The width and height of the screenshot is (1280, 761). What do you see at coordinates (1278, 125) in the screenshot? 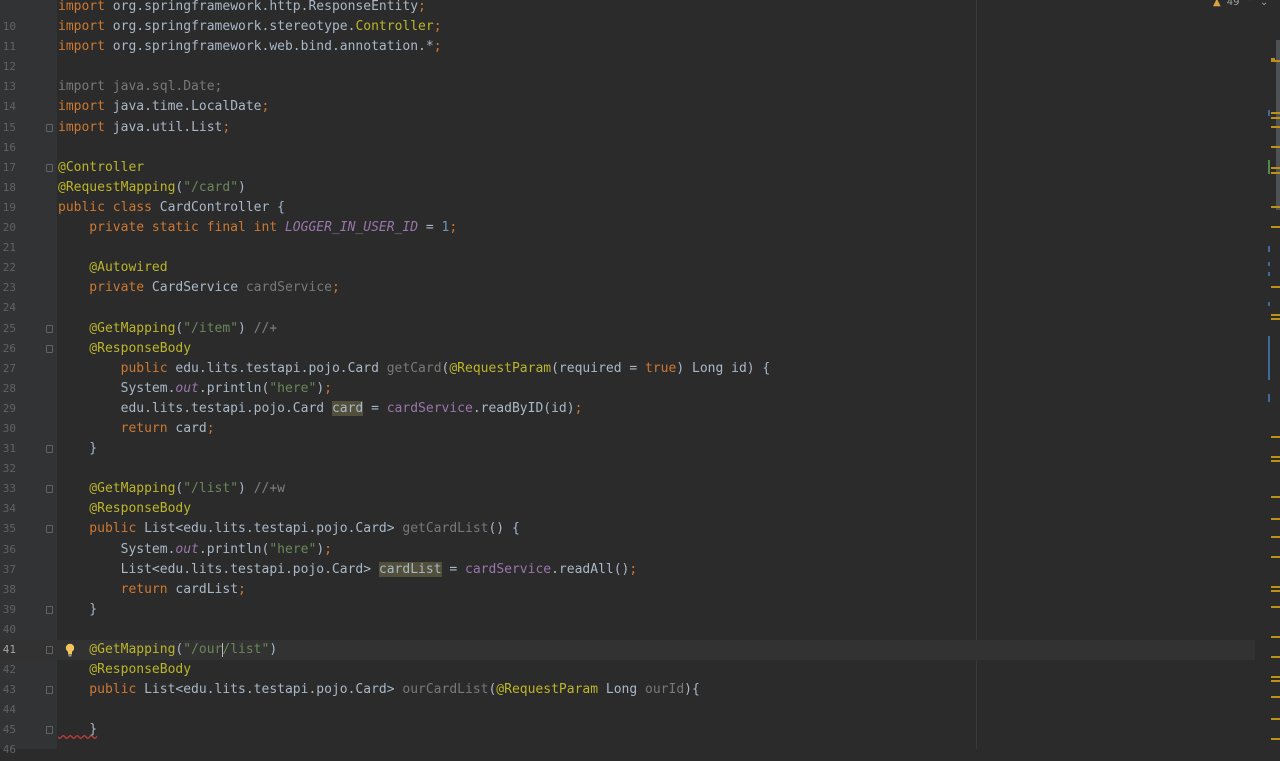
I see `scrollbar-thumb` at bounding box center [1278, 125].